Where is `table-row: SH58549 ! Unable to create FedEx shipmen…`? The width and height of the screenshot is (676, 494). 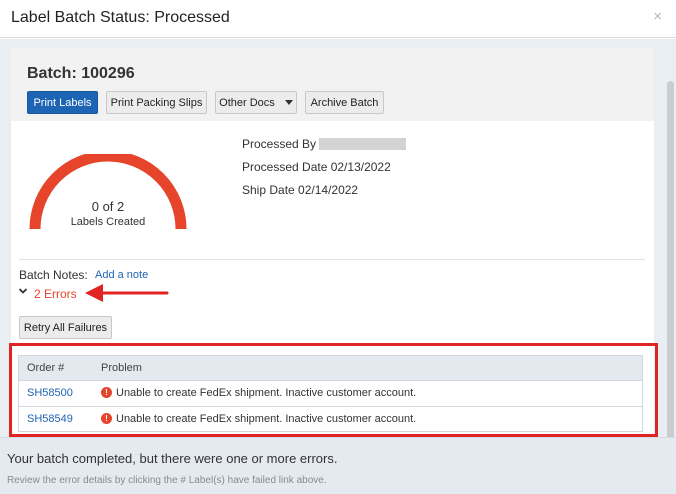 table-row: SH58549 ! Unable to create FedEx shipmen… is located at coordinates (330, 418).